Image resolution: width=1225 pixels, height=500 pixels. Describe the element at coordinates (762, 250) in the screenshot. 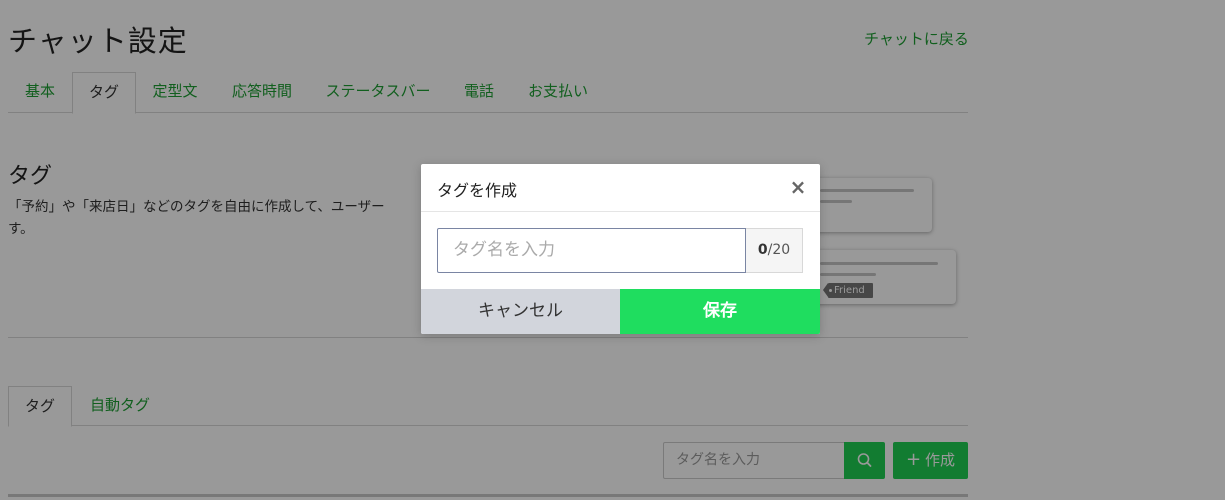

I see `counter-current: 0` at that location.